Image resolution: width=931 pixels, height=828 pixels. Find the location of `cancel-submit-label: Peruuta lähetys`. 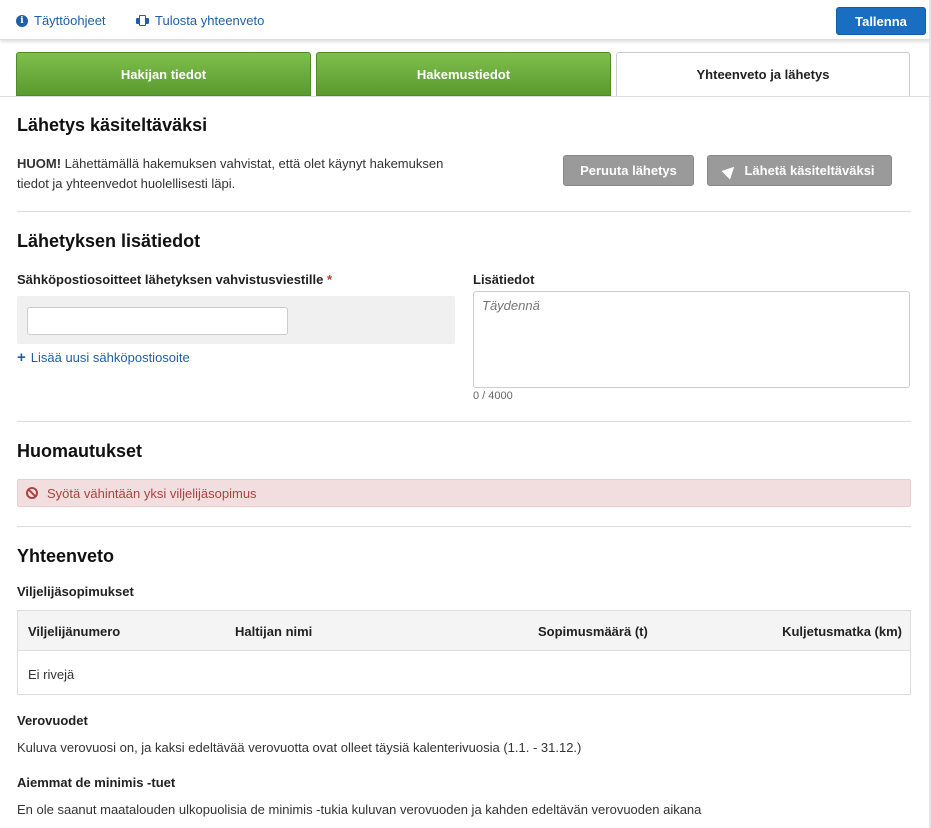

cancel-submit-label: Peruuta lähetys is located at coordinates (628, 170).